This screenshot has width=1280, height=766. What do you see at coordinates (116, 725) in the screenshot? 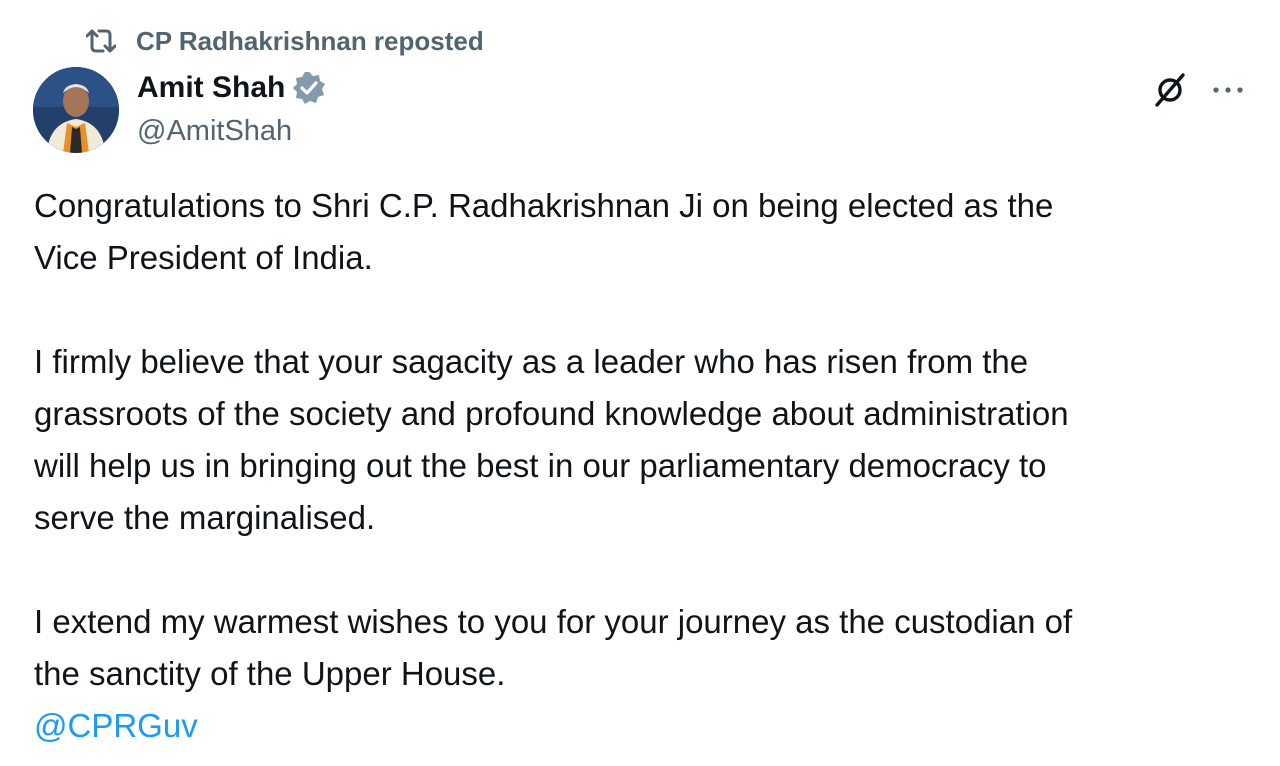
I see `mention-link: @CPRGuv` at bounding box center [116, 725].